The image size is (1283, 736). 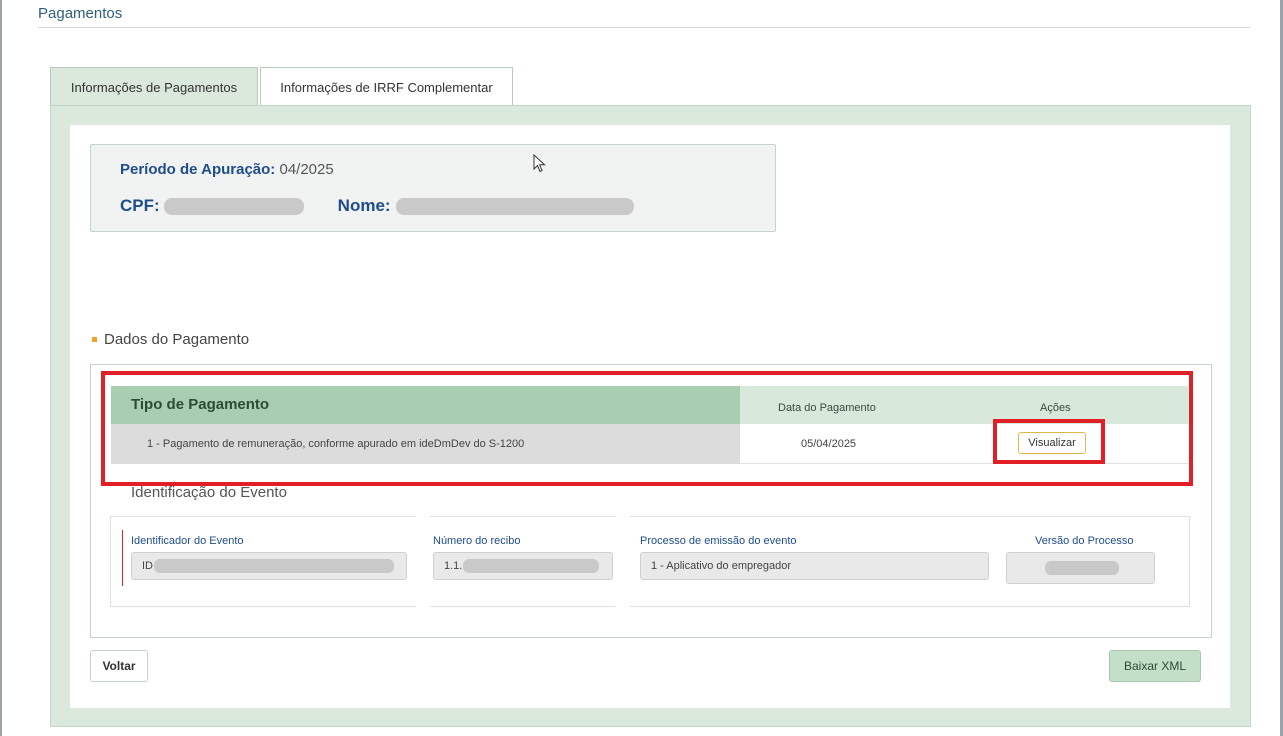 What do you see at coordinates (274, 566) in the screenshot?
I see `identificador-redacted` at bounding box center [274, 566].